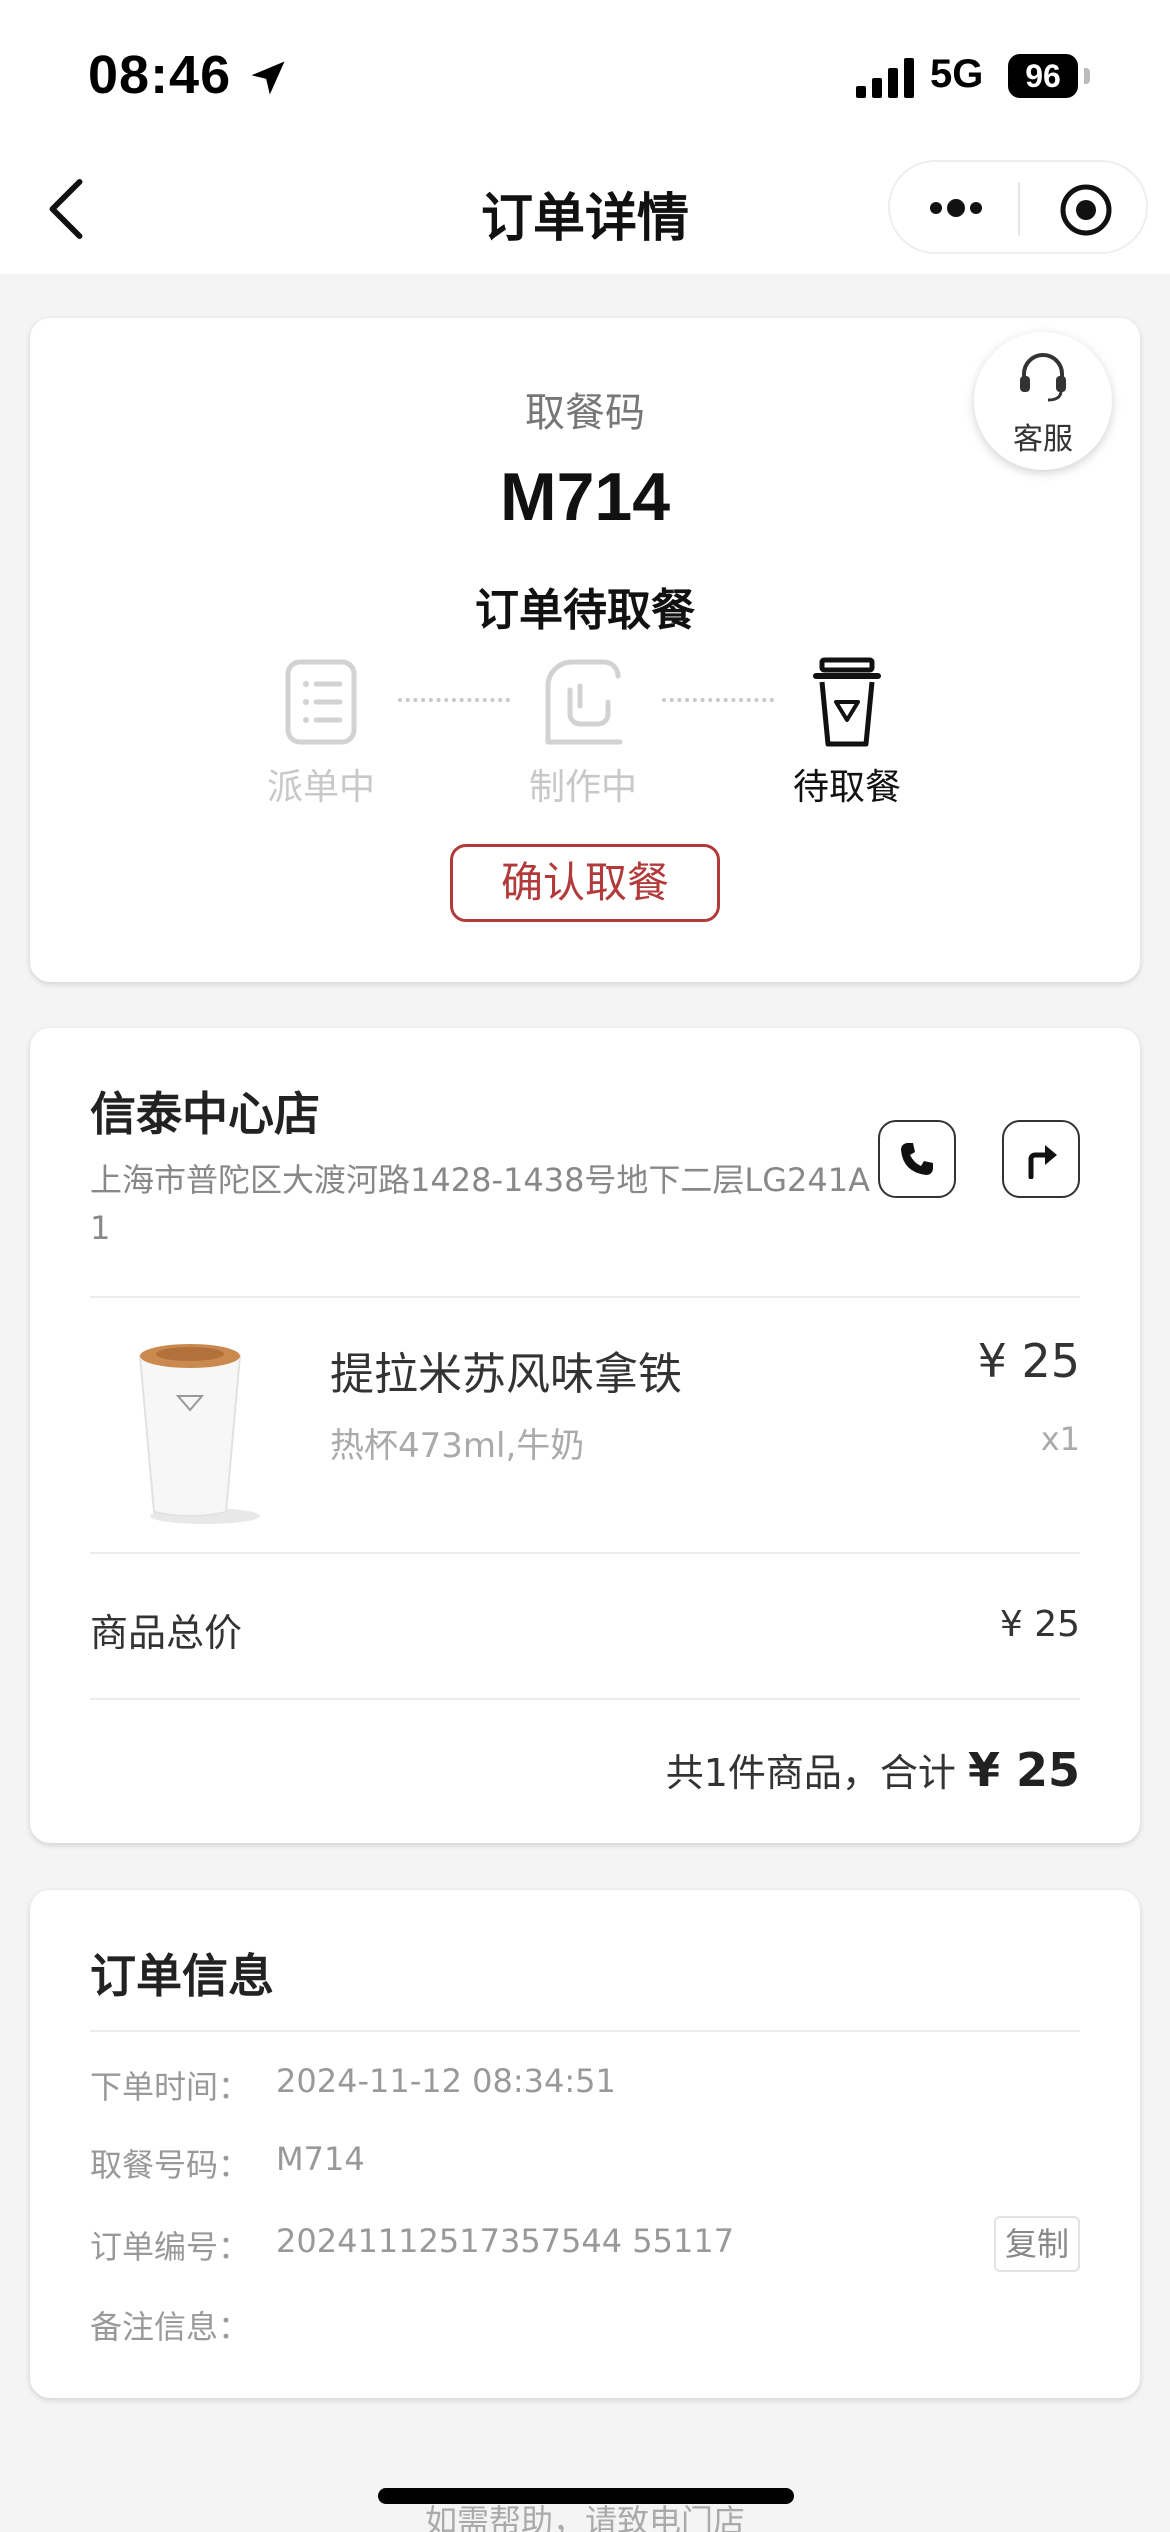 This screenshot has height=2532, width=1170. Describe the element at coordinates (199, 1434) in the screenshot. I see `latte-cup-image` at that location.